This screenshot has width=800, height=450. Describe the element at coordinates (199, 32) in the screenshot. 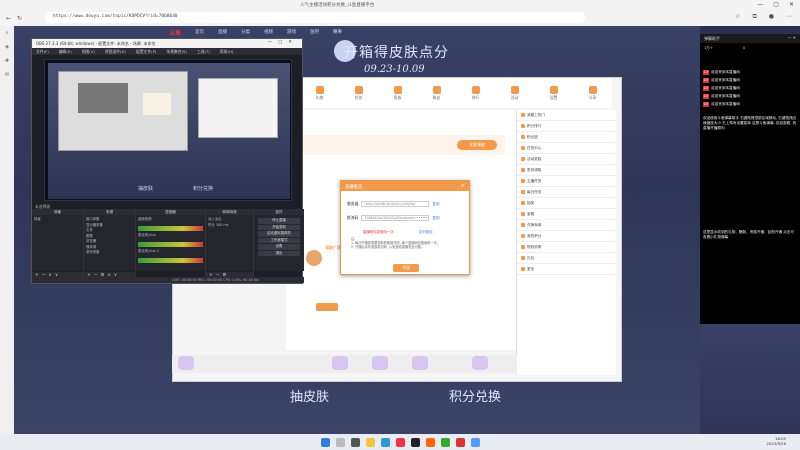

I see `nav-item: 首页` at that location.